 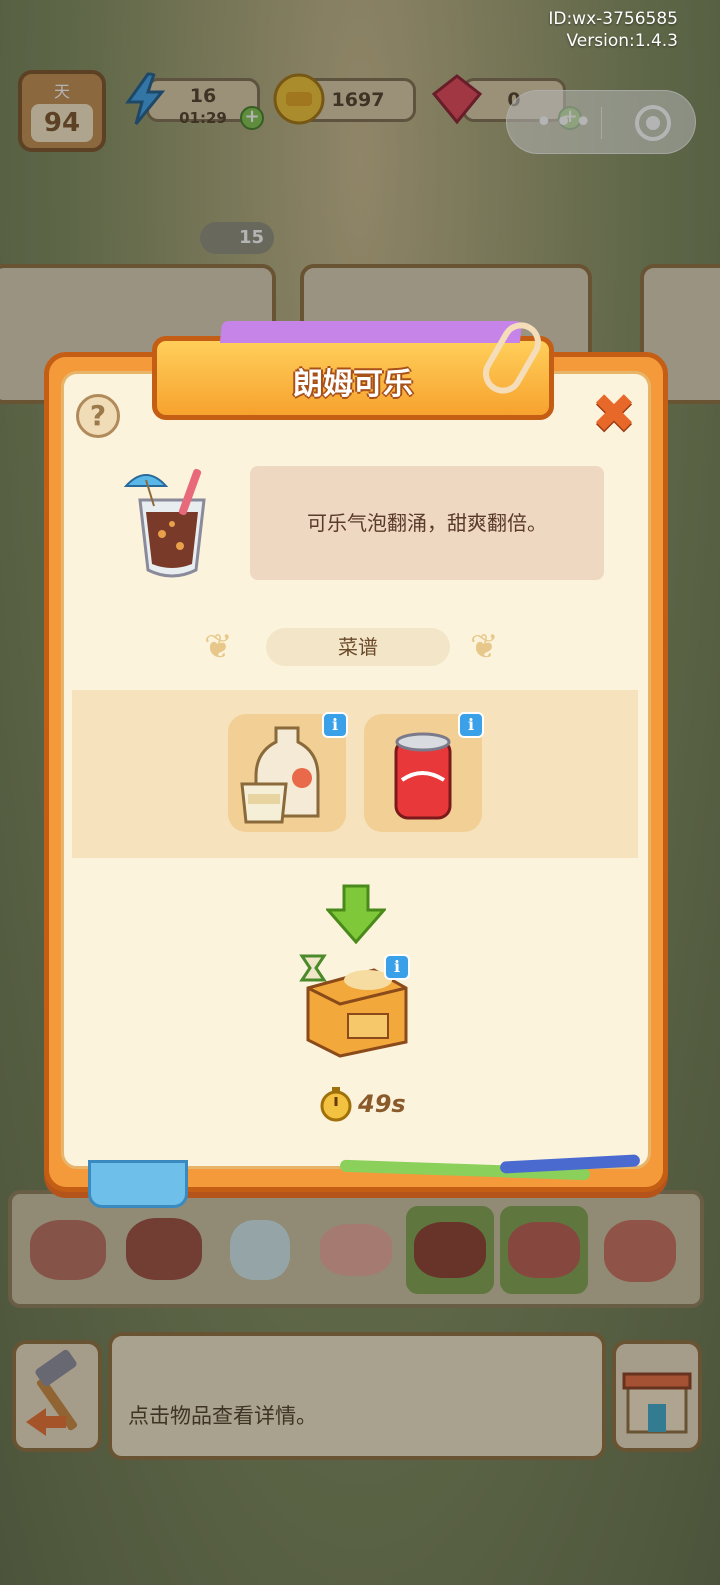 I want to click on cook-time-value: 49s, so click(x=382, y=1104).